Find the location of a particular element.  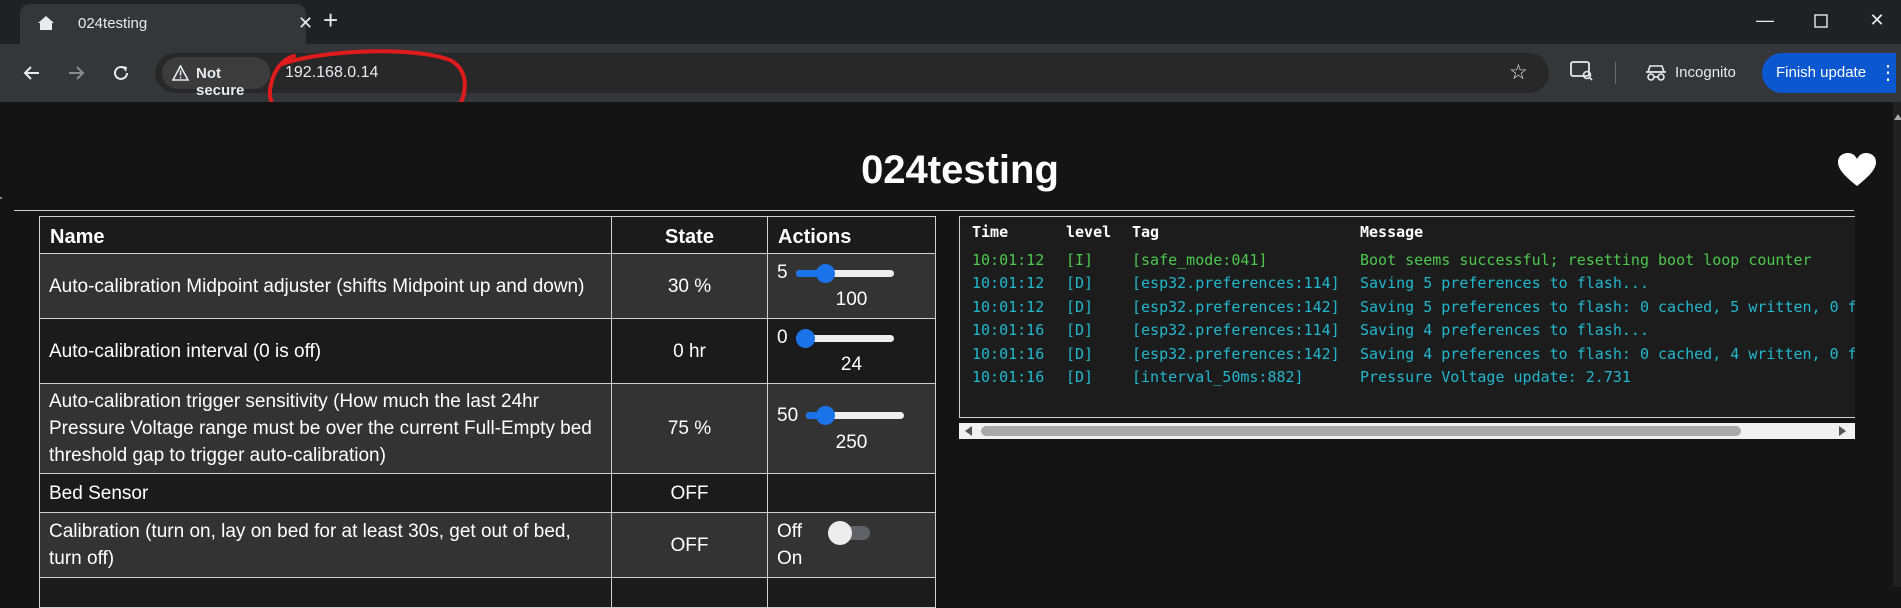

slider-max-label: 100 is located at coordinates (851, 299).